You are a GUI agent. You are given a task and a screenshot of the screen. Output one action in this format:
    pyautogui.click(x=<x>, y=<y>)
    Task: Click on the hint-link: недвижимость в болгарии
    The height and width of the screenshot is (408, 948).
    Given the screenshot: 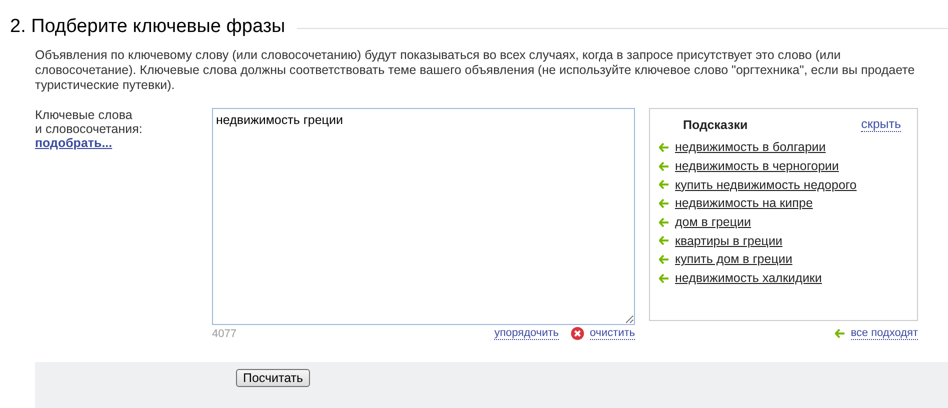 What is the action you would take?
    pyautogui.click(x=750, y=147)
    